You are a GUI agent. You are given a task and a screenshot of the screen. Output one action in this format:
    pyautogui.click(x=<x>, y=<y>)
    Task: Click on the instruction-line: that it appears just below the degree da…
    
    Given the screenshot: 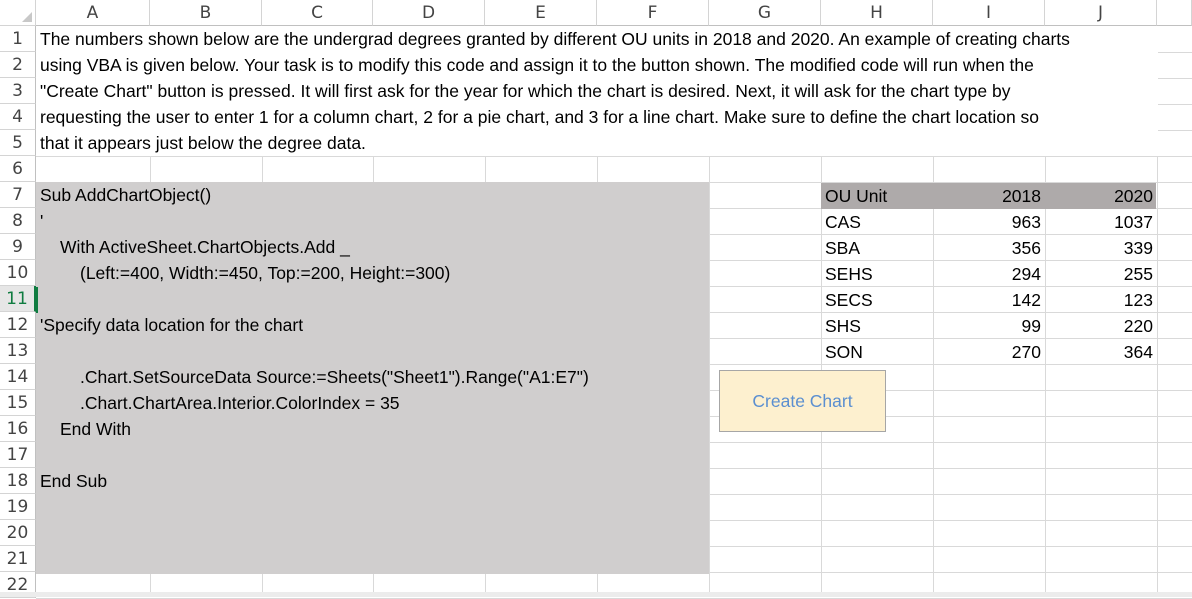 What is the action you would take?
    pyautogui.click(x=203, y=143)
    